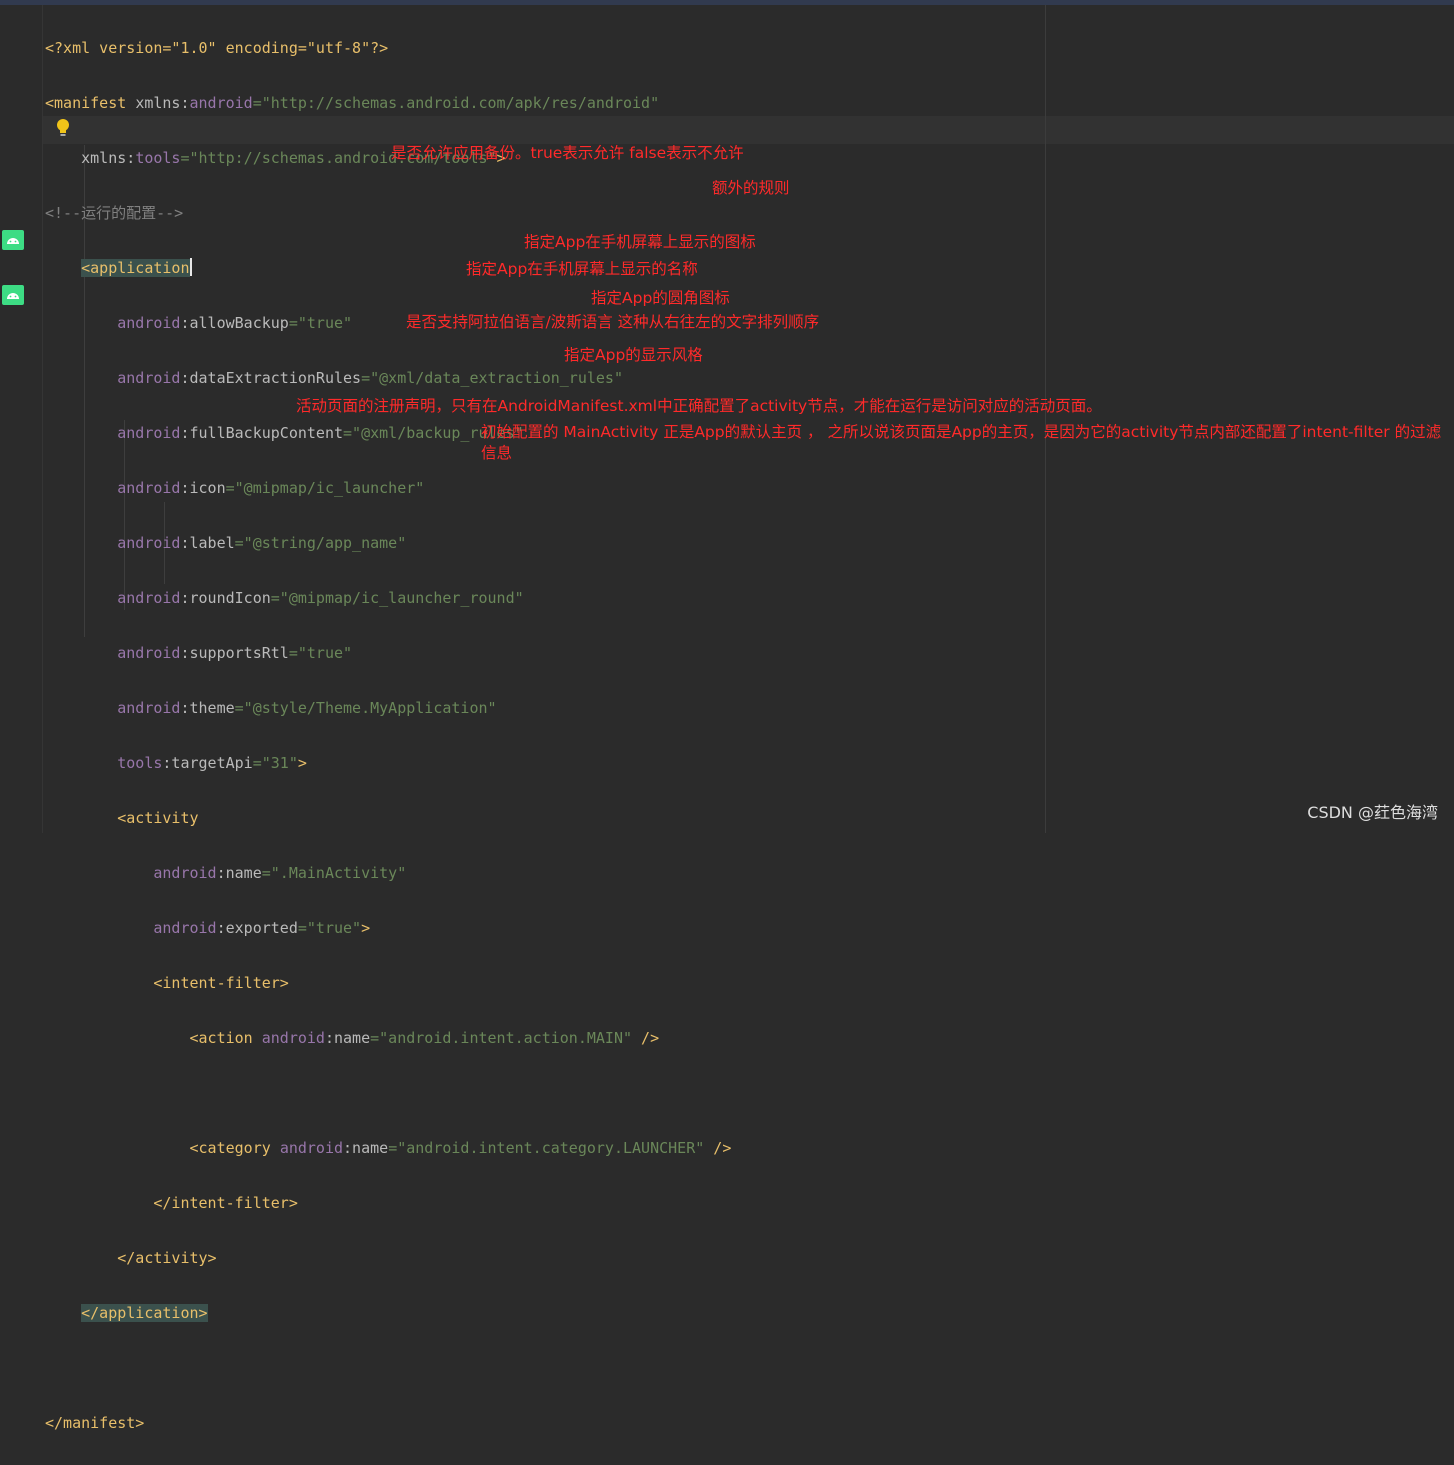 This screenshot has width=1454, height=1465. I want to click on code-line: <?xml version="1.0" encoding="utf-8"?>, so click(388, 49).